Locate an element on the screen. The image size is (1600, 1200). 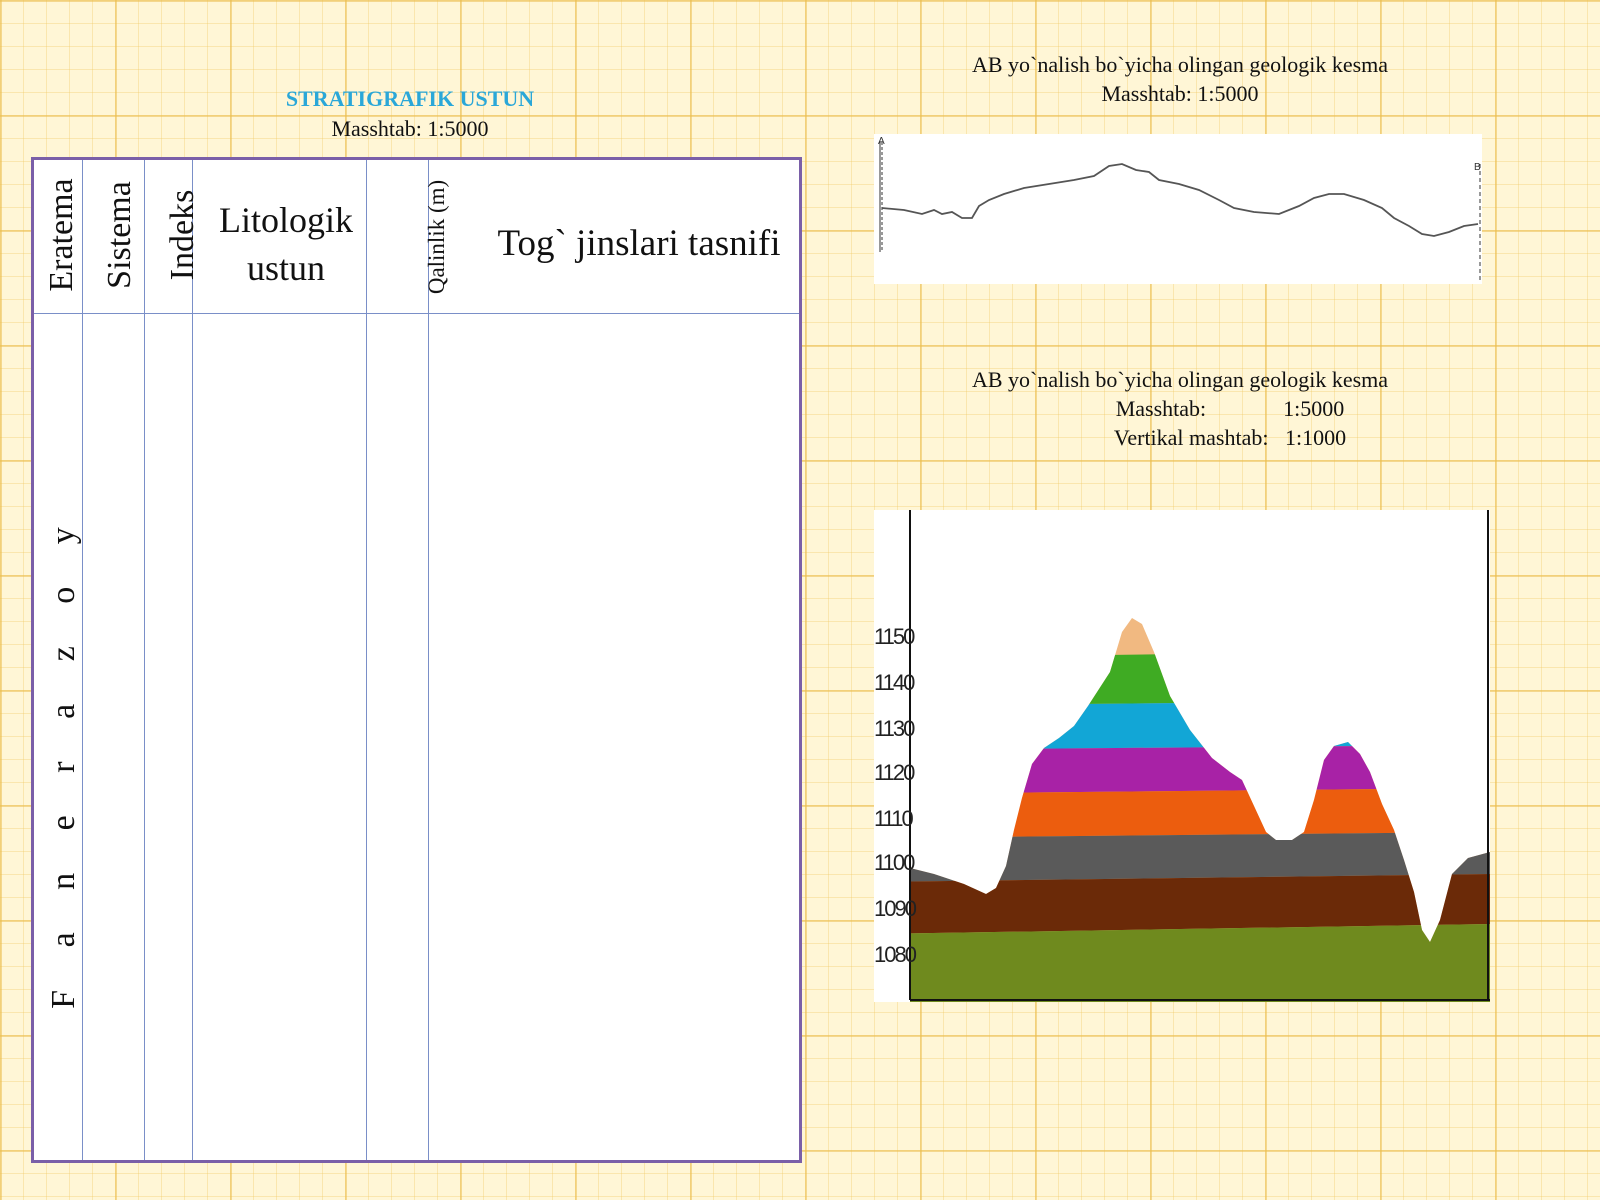
header-divider is located at coordinates (416, 313).